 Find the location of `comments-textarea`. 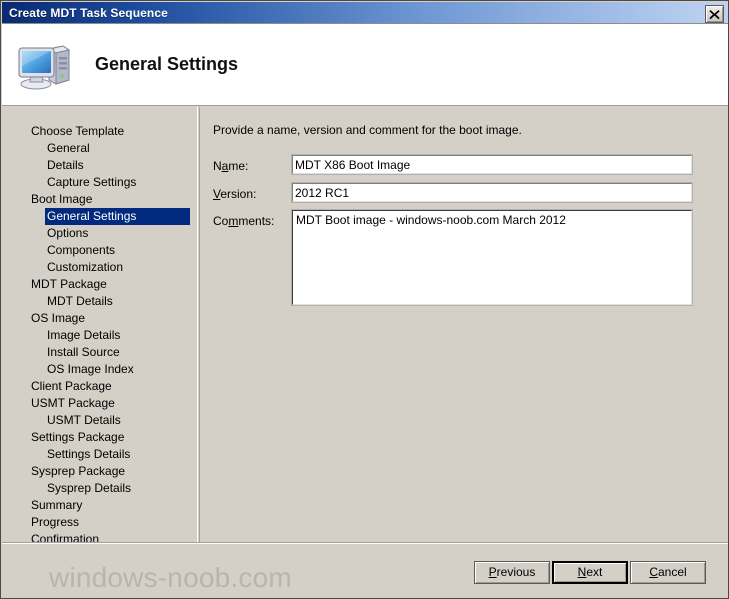

comments-textarea is located at coordinates (492, 257).